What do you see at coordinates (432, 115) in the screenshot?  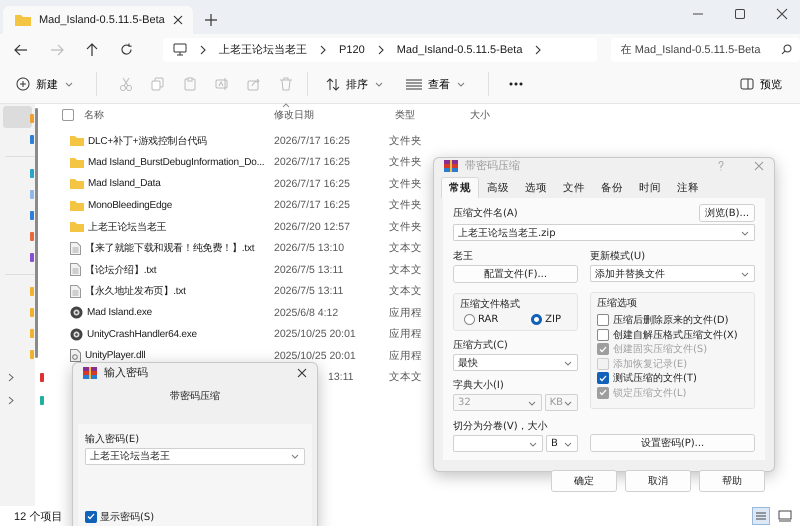 I see `column-header: 类型` at bounding box center [432, 115].